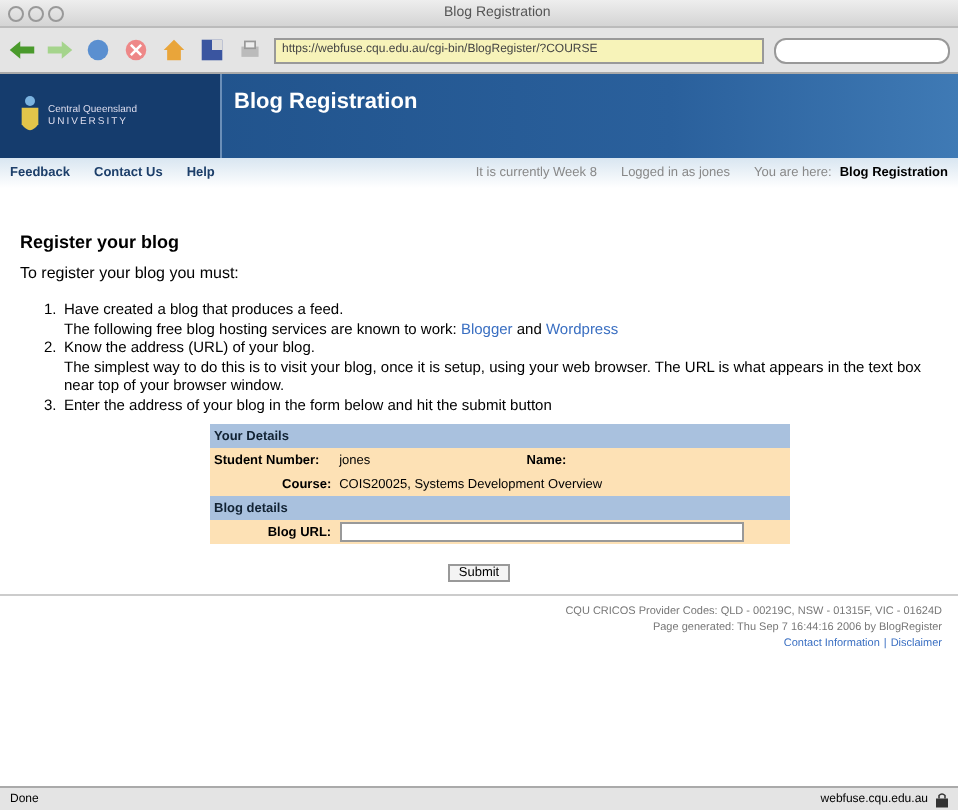  What do you see at coordinates (130, 273) in the screenshot?
I see `intro-text: To register your blog you must:` at bounding box center [130, 273].